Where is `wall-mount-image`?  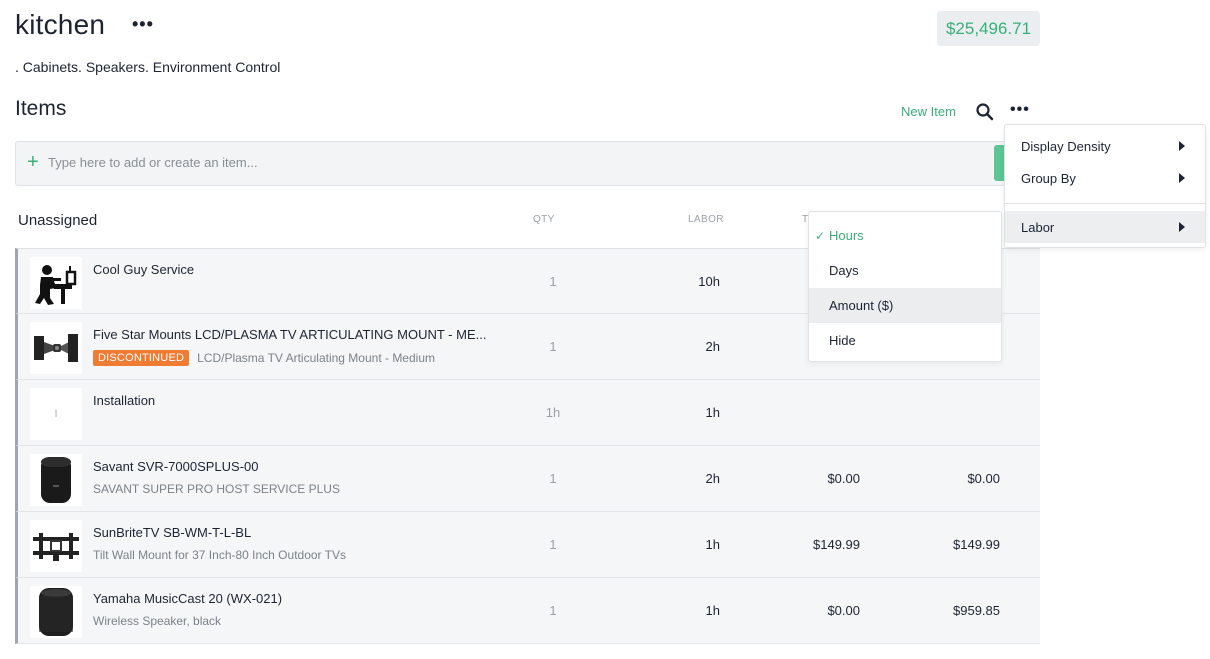
wall-mount-image is located at coordinates (56, 546).